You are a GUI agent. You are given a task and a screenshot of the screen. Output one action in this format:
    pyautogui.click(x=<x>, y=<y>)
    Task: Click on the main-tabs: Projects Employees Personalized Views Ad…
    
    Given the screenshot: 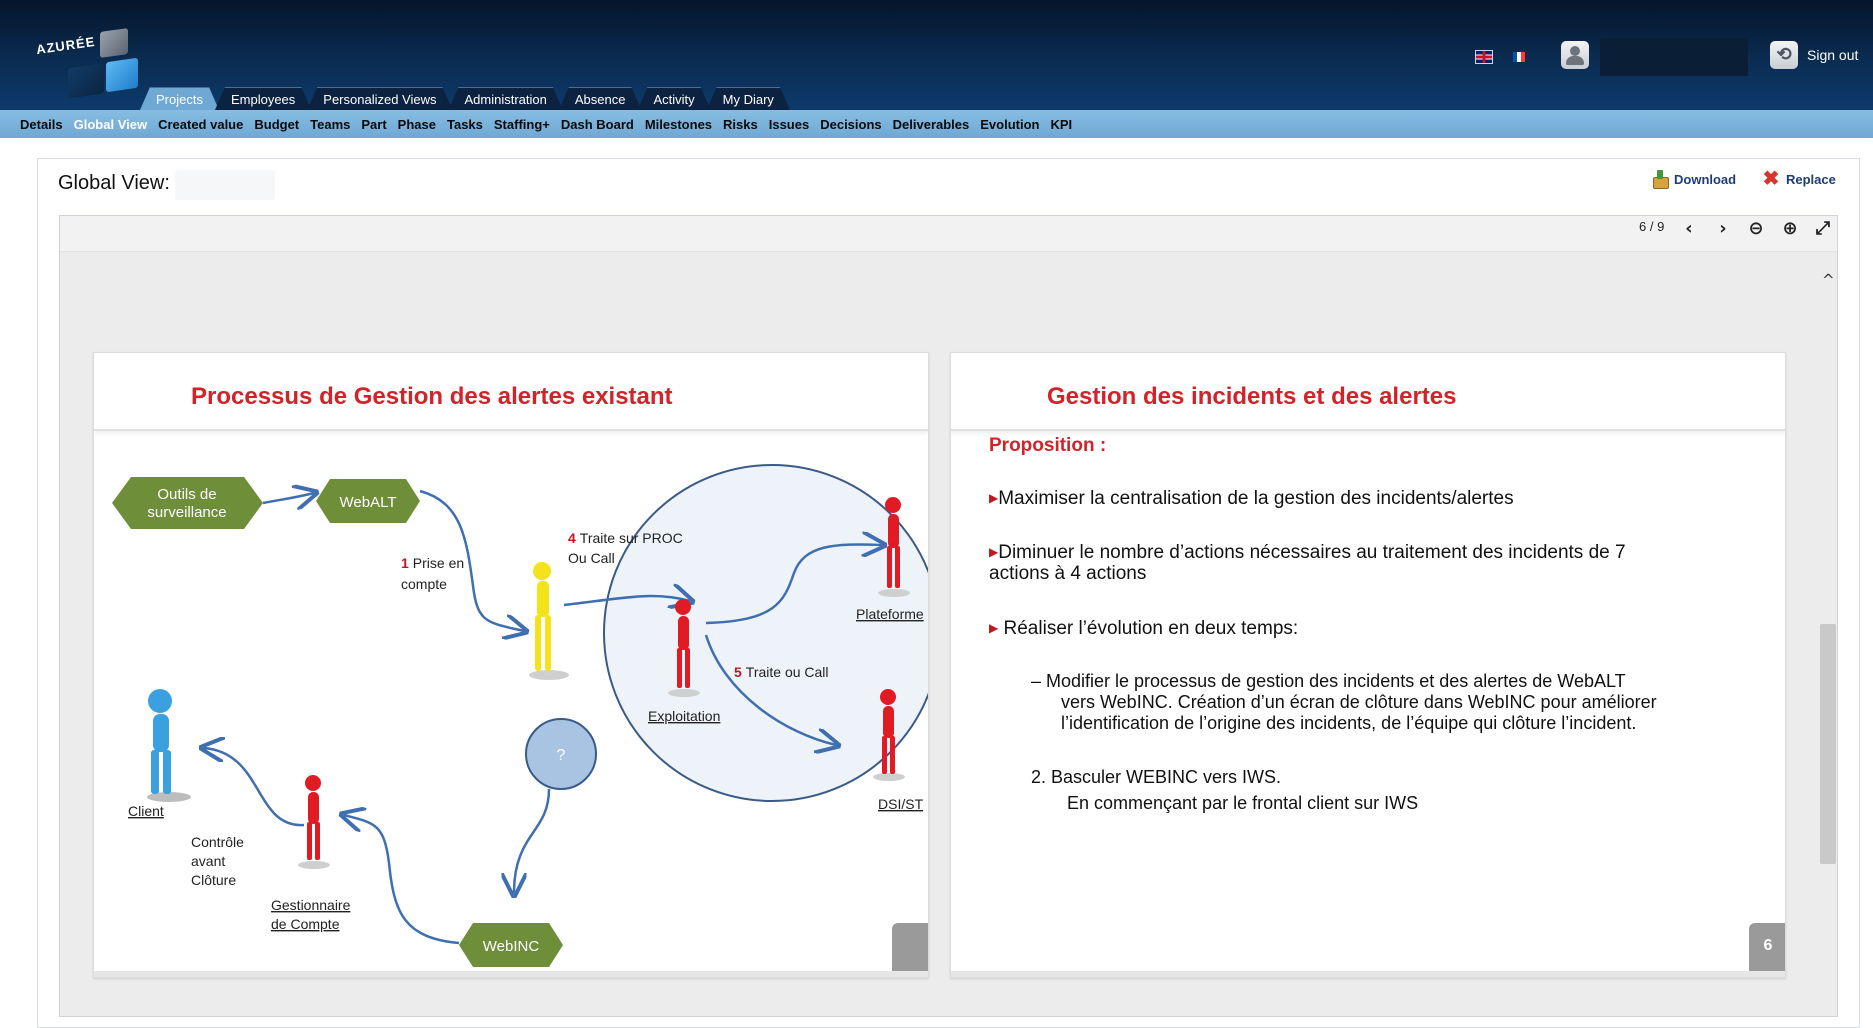 What is the action you would take?
    pyautogui.click(x=463, y=98)
    